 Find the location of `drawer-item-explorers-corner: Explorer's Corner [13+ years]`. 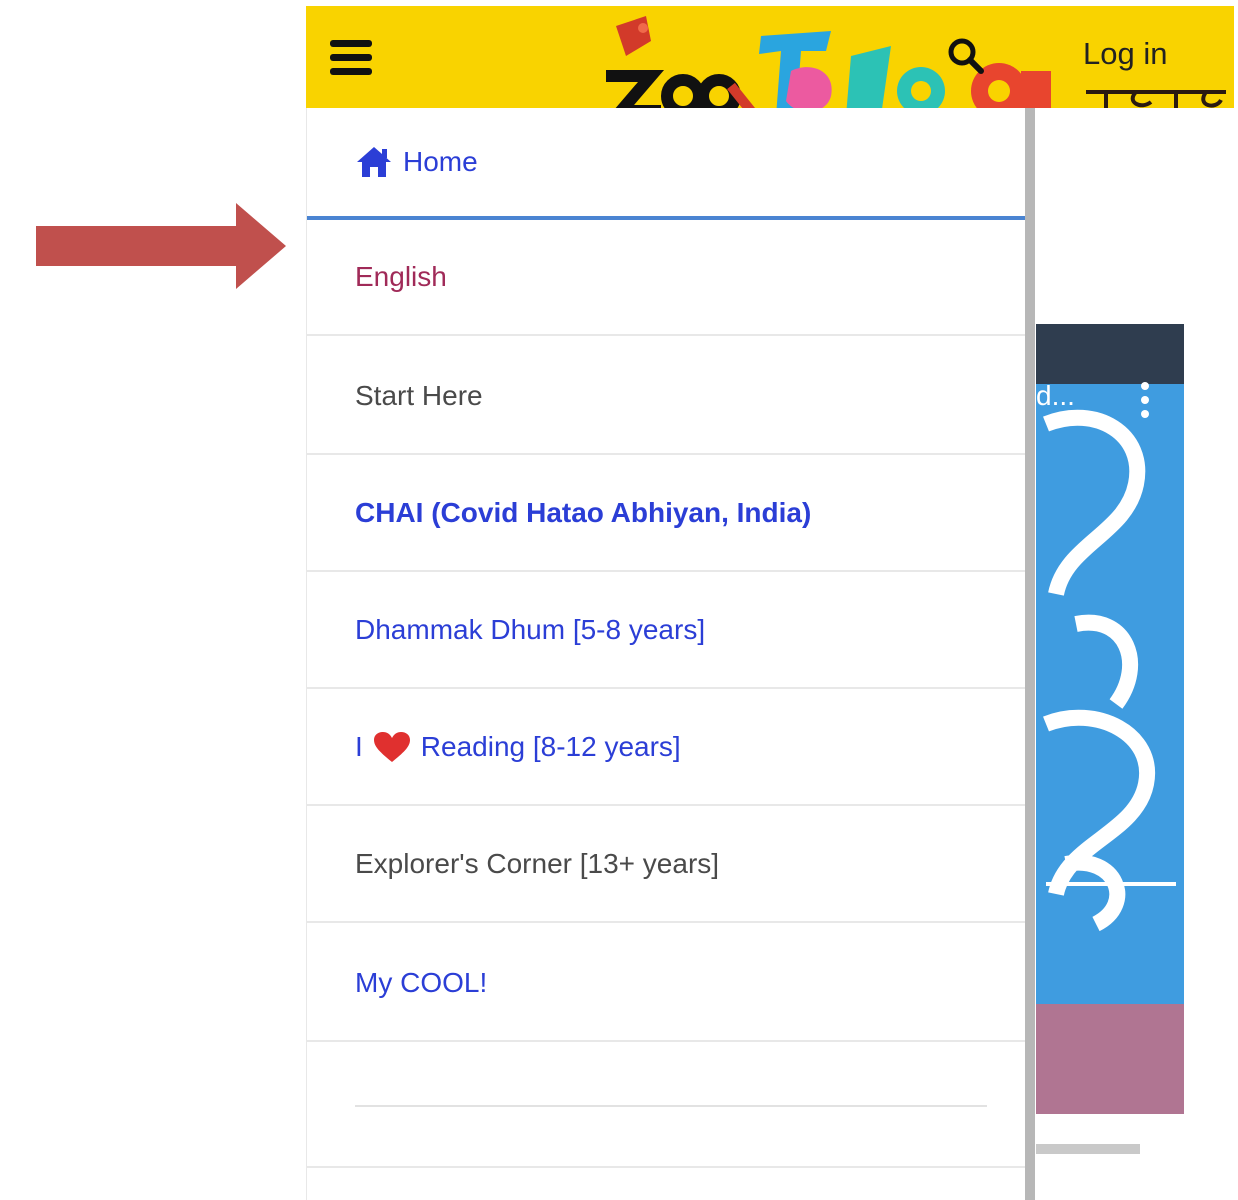

drawer-item-explorers-corner: Explorer's Corner [13+ years] is located at coordinates (667, 865).